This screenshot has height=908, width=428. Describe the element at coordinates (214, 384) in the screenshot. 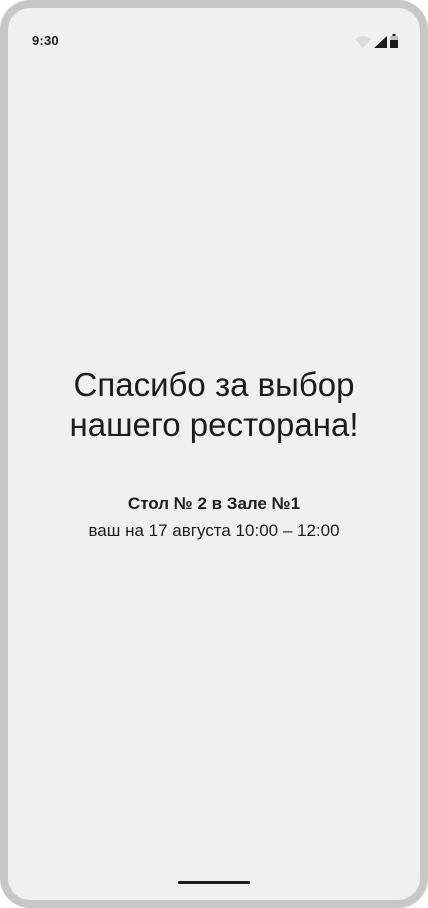

I see `thank-you-title-line1: Спасибо за выбор` at that location.